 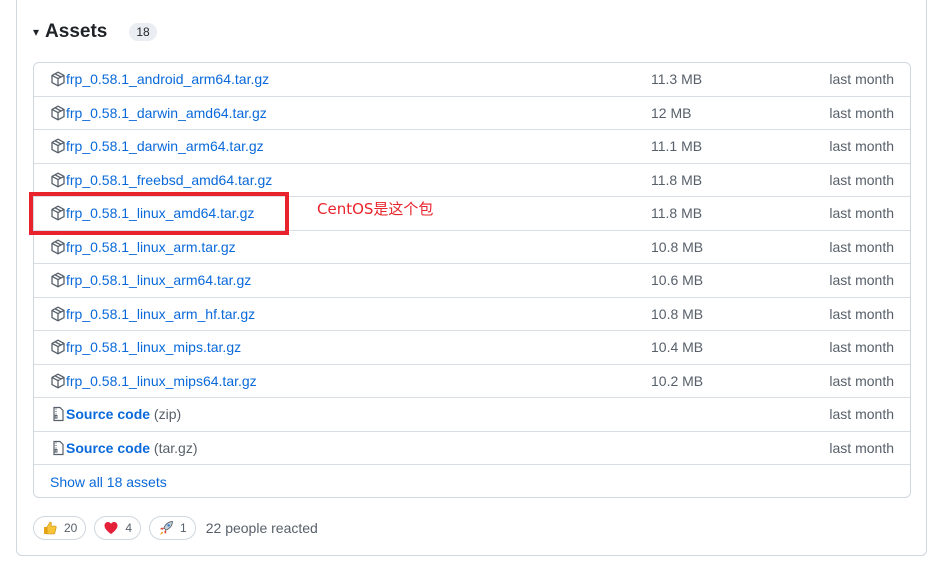 I want to click on reaction-rocket: 1, so click(x=172, y=528).